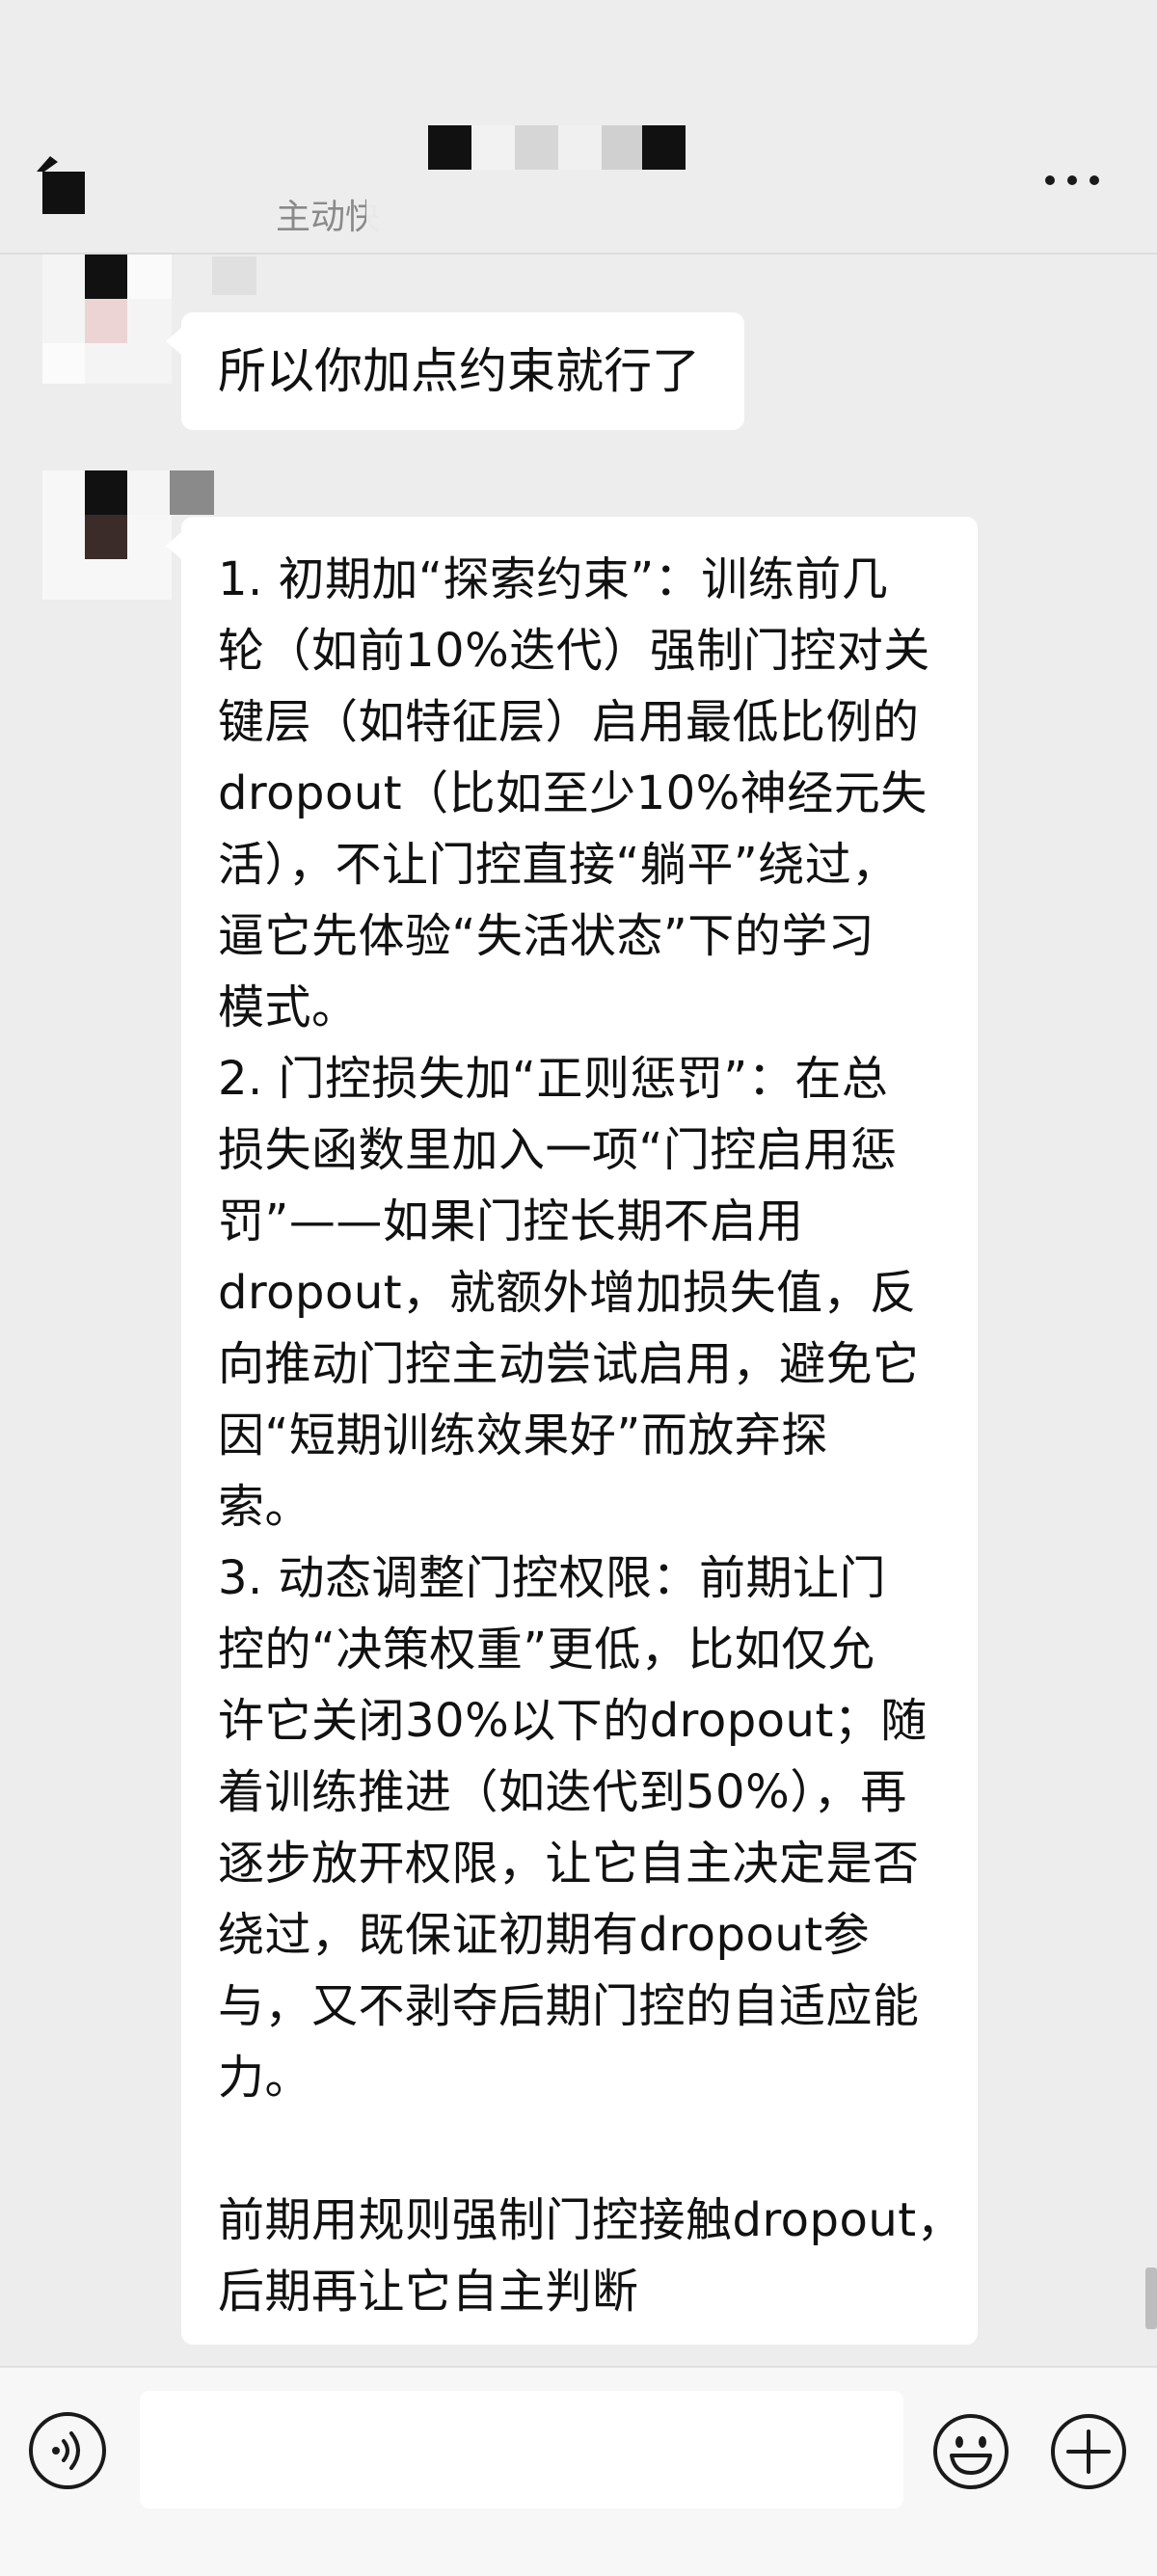  I want to click on input-bar, so click(578, 2471).